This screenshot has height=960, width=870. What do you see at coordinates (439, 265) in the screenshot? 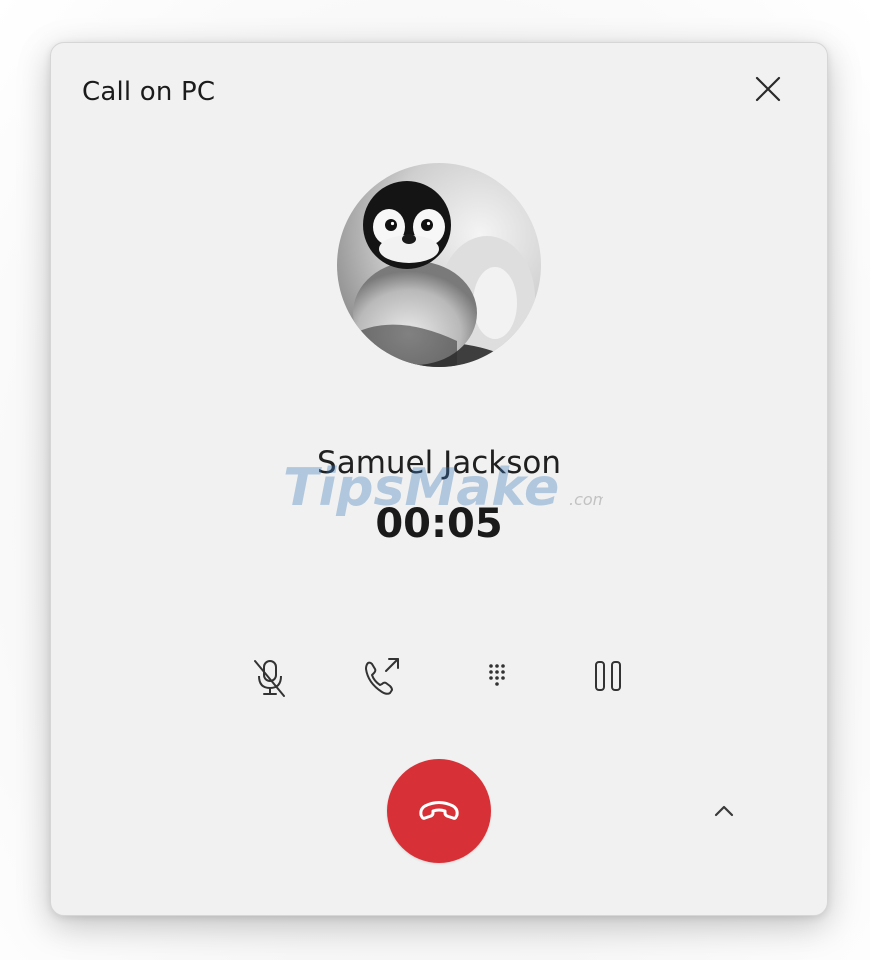
I see `contact-avatar` at bounding box center [439, 265].